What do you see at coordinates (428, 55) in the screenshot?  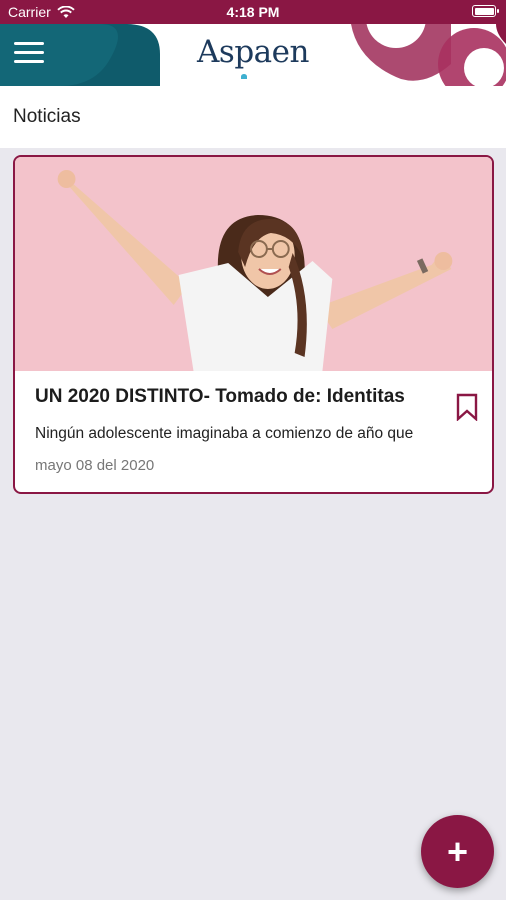 I see `header-decoration` at bounding box center [428, 55].